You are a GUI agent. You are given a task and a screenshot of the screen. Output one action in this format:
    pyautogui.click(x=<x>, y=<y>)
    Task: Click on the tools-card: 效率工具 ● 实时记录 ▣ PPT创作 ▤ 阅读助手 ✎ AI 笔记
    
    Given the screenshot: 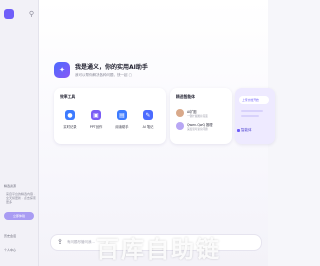 What is the action you would take?
    pyautogui.click(x=110, y=116)
    